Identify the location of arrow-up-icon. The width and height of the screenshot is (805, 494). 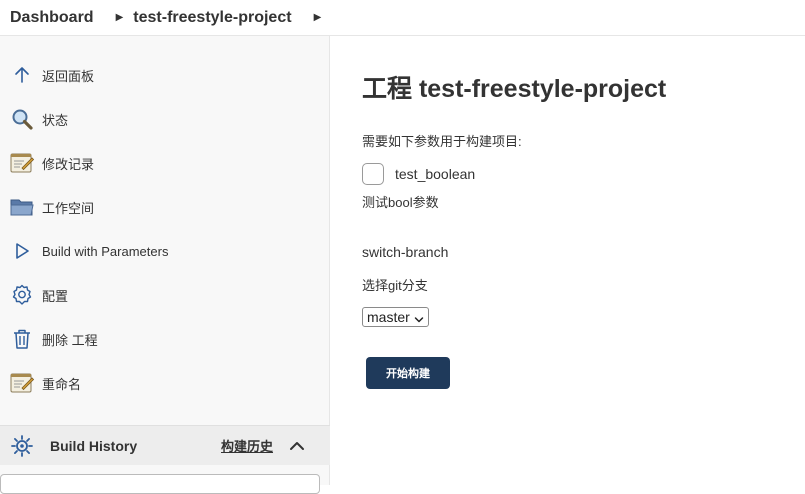
(22, 75).